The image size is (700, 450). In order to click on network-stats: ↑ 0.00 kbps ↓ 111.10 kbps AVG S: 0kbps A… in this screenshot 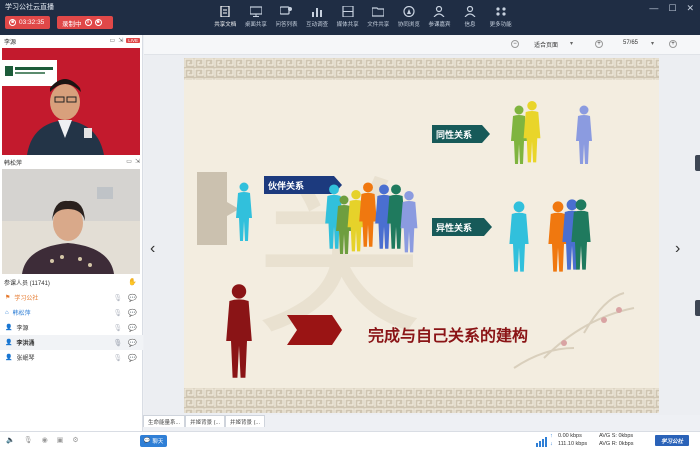, I will do `click(591, 441)`.